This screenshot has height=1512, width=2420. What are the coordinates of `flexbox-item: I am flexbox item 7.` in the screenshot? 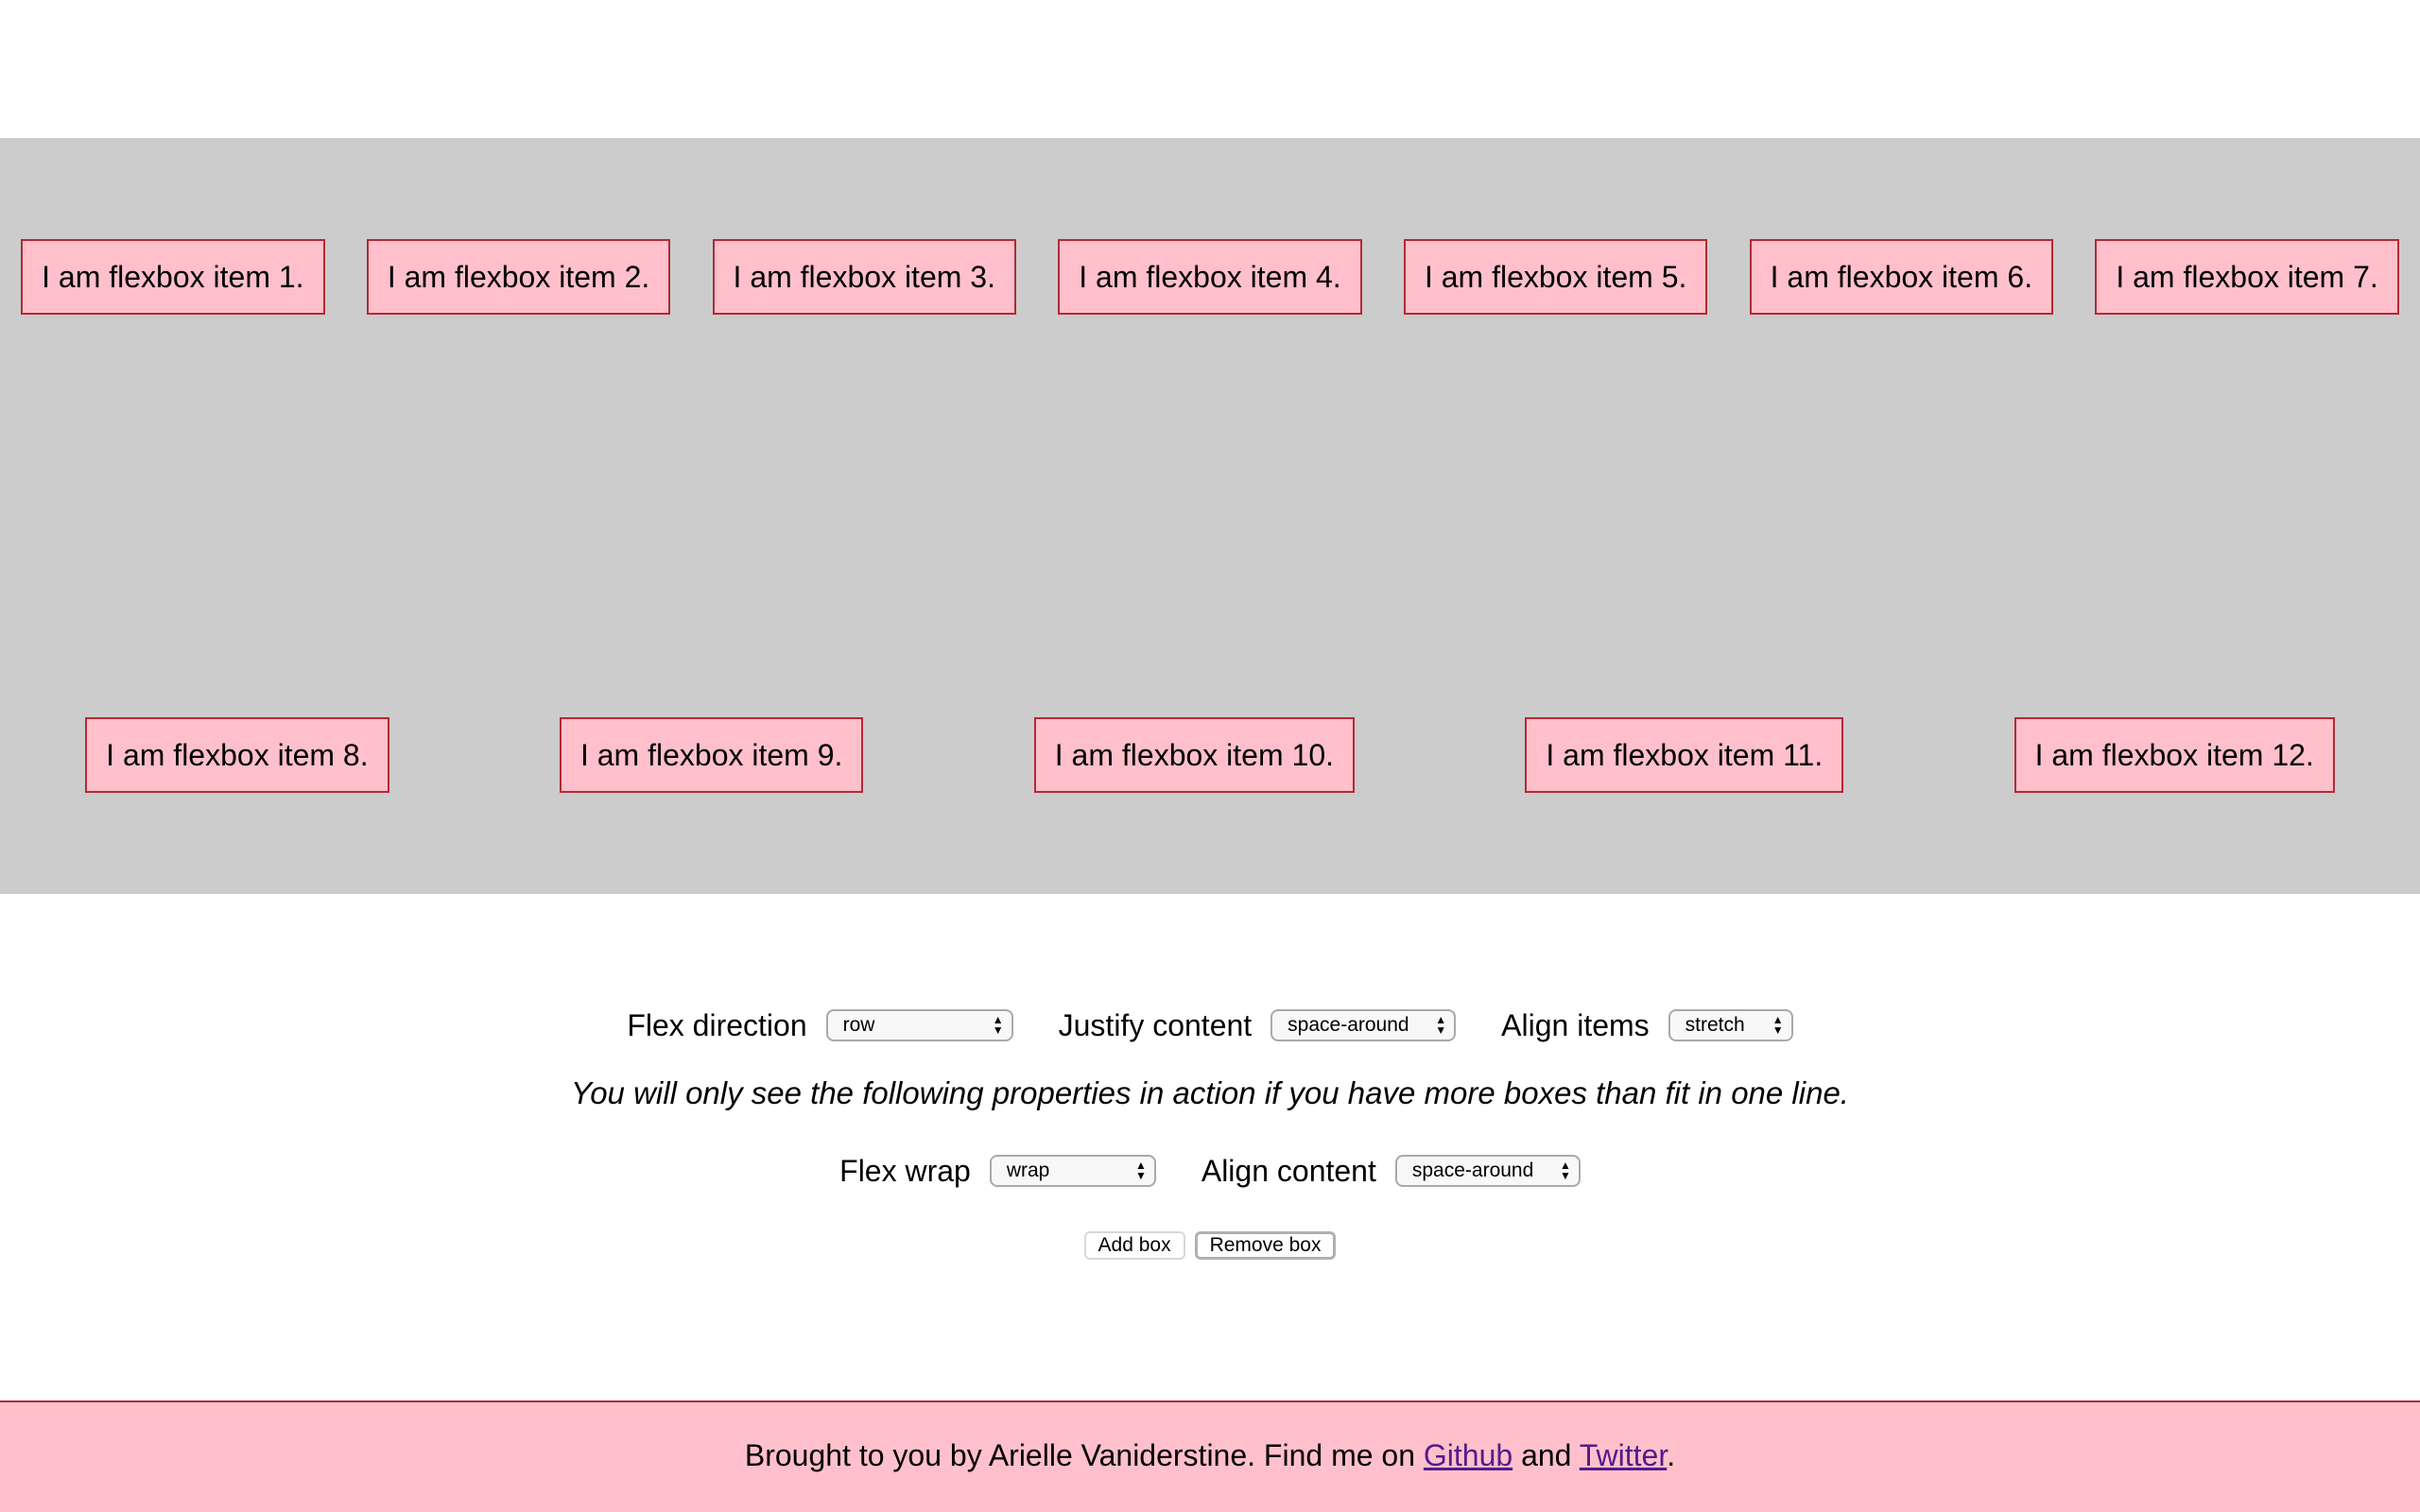 It's located at (2247, 276).